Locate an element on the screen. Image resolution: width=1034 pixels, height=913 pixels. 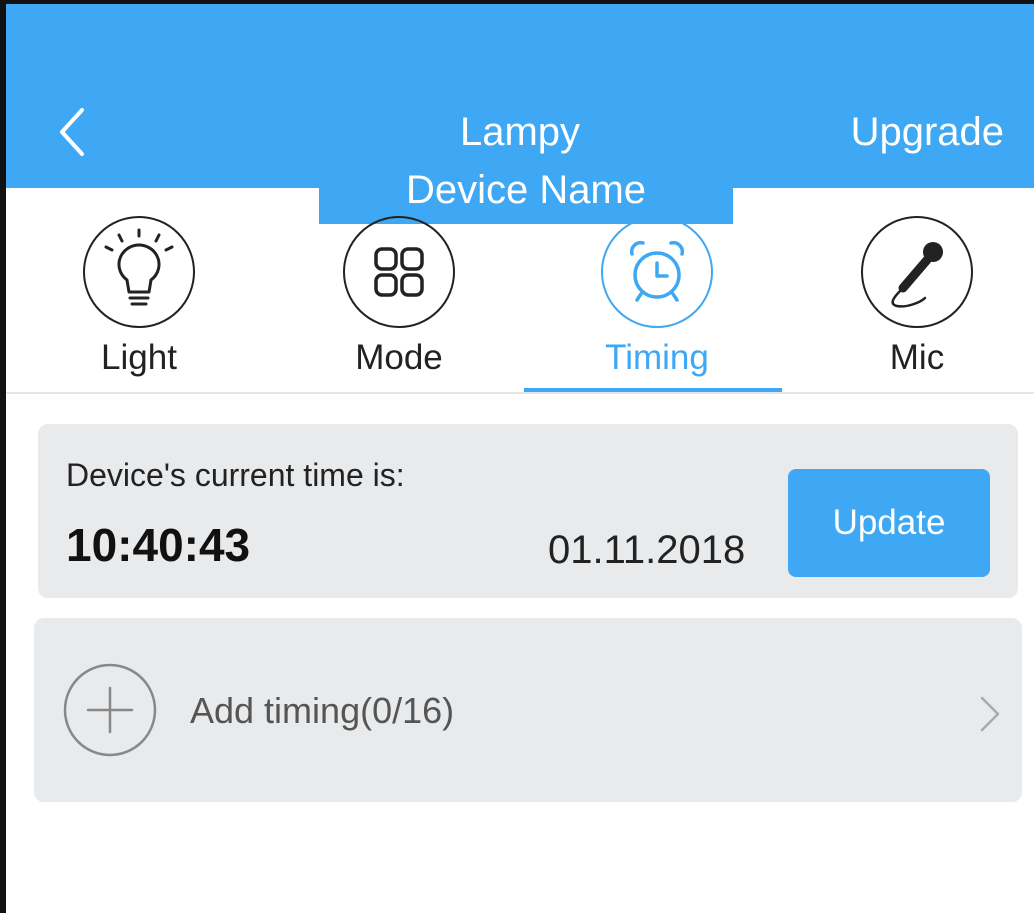
device-date-value: 01.11.2018 is located at coordinates (647, 550).